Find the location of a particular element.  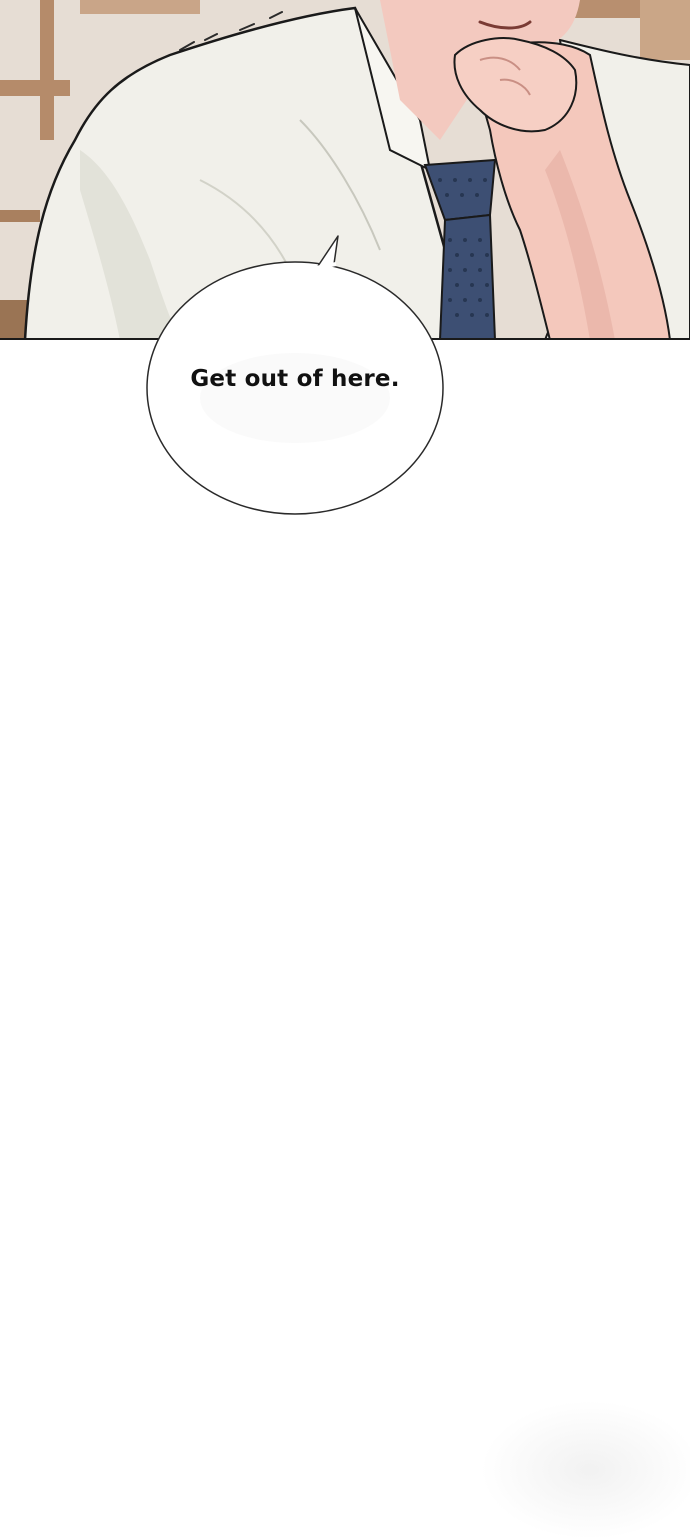

wood-frame-post is located at coordinates (47, 70).